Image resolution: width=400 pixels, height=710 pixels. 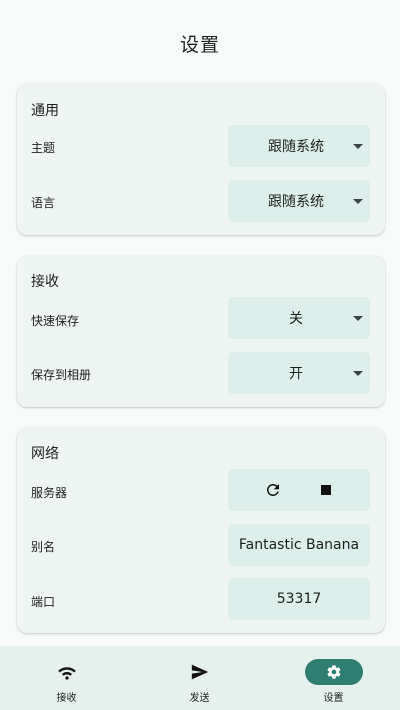 I want to click on nav-item-settings: 设置, so click(x=333, y=678).